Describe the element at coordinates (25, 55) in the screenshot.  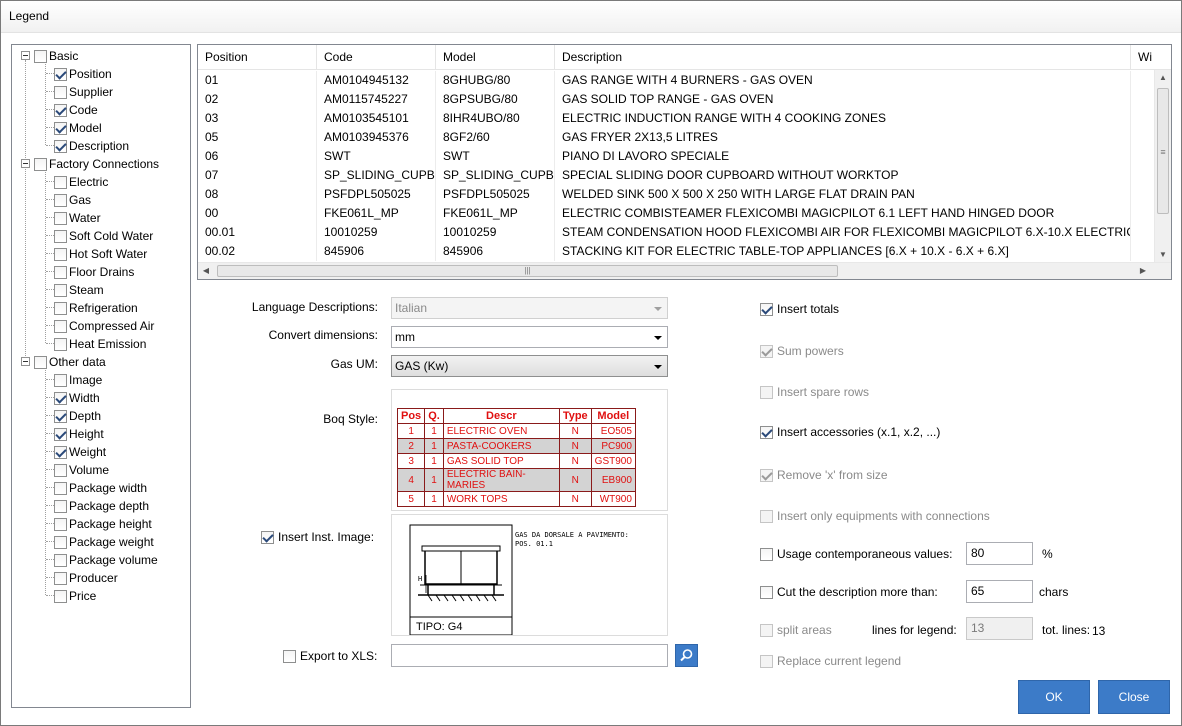
I see `collapse-basic-icon` at that location.